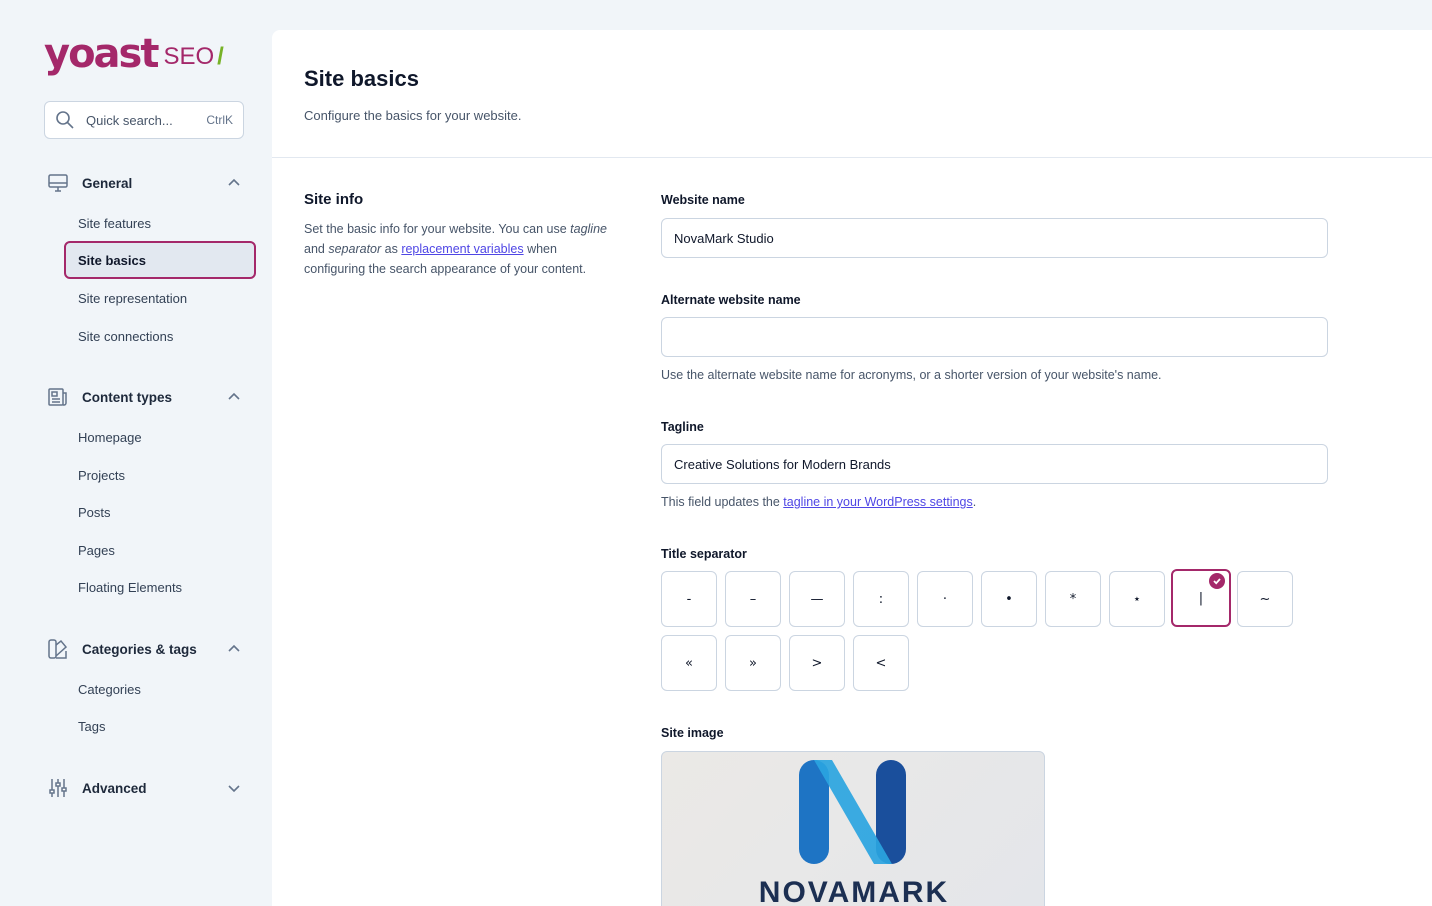  I want to click on sidebar-item-posts: Posts, so click(160, 512).